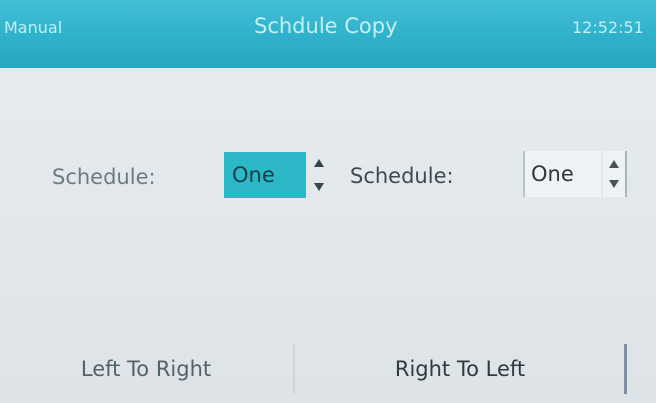 The width and height of the screenshot is (656, 403). What do you see at coordinates (402, 176) in the screenshot?
I see `right-schedule-label: Schedule:` at bounding box center [402, 176].